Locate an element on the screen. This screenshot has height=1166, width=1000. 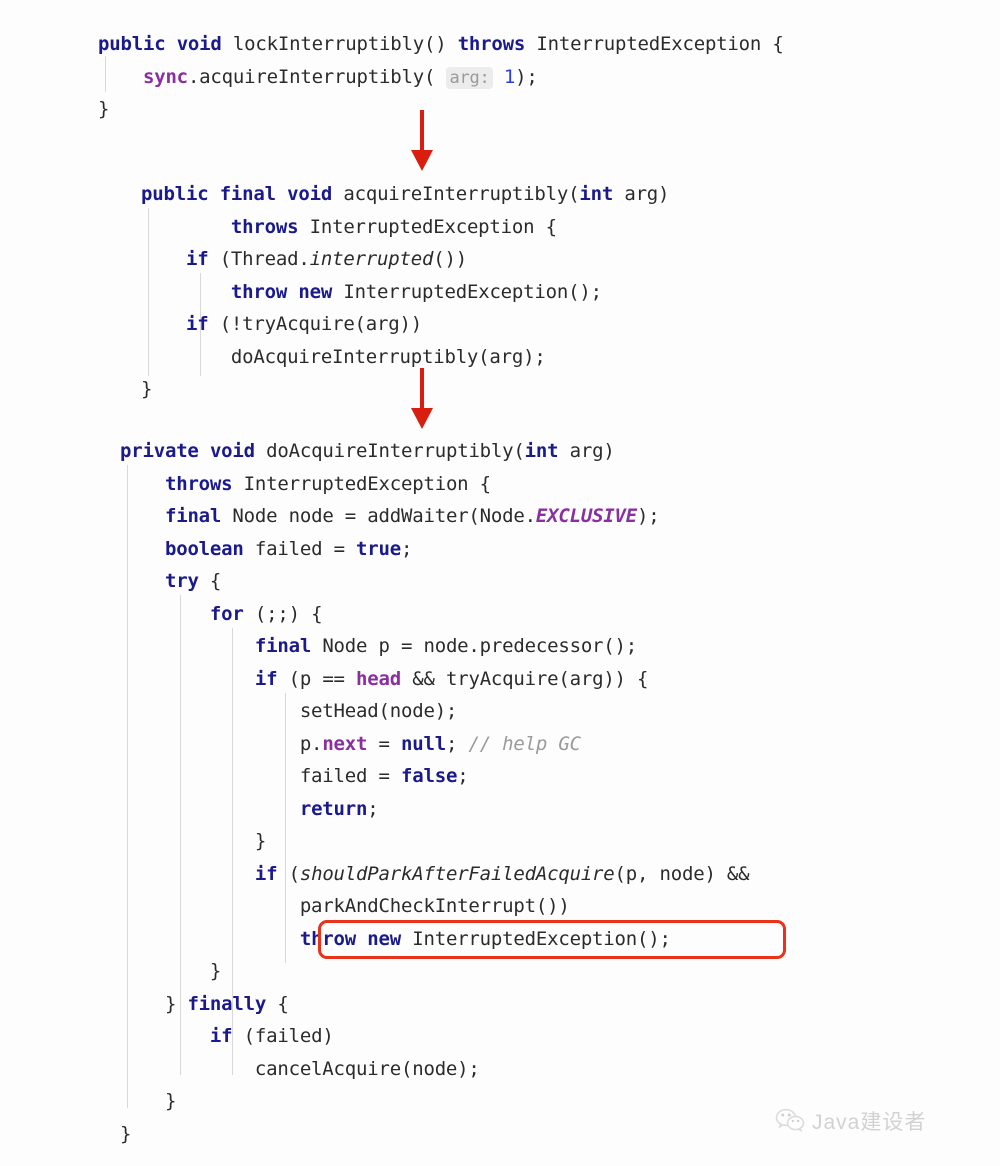
code-token: (!tryAcquire(arg)) is located at coordinates (315, 324).